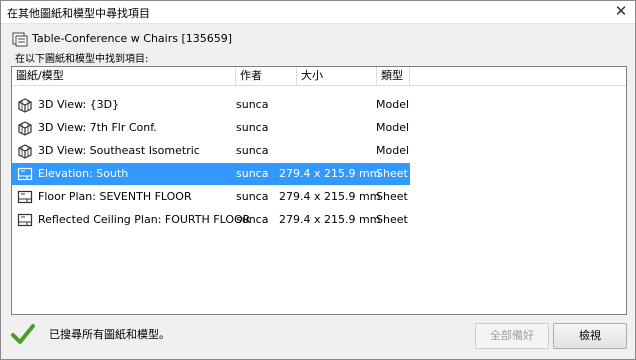 The image size is (636, 360). What do you see at coordinates (115, 196) in the screenshot?
I see `row-name: Floor Plan: SEVENTH FLOOR` at bounding box center [115, 196].